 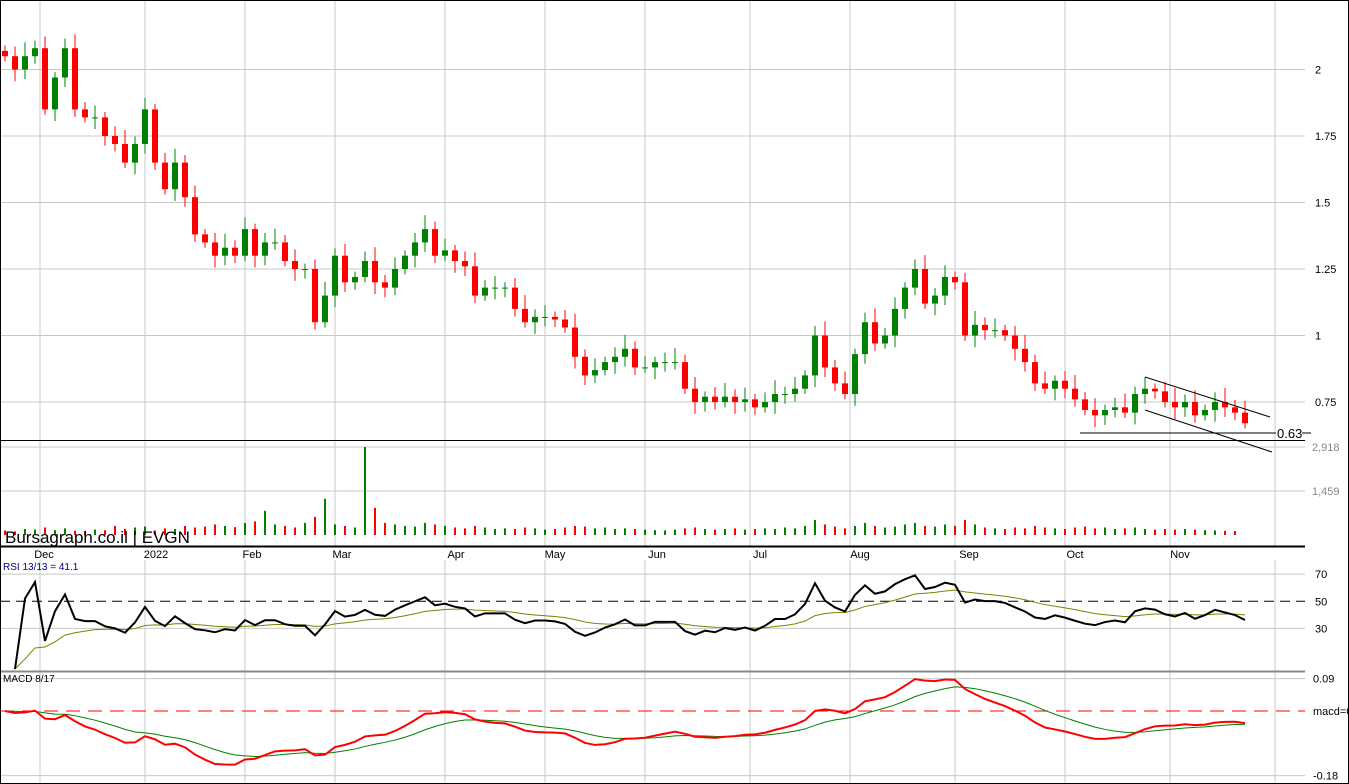 I want to click on channel-lower-line, so click(x=1208, y=431).